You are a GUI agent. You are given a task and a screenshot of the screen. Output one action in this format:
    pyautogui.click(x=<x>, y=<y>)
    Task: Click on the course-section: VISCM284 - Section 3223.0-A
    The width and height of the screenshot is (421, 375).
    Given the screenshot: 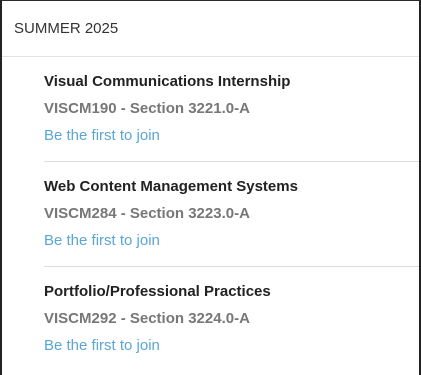 What is the action you would take?
    pyautogui.click(x=147, y=213)
    